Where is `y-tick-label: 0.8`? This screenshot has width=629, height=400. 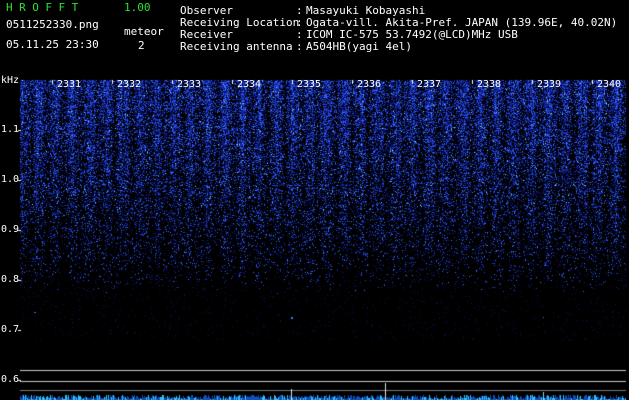
y-tick-label: 0.8 is located at coordinates (10, 279).